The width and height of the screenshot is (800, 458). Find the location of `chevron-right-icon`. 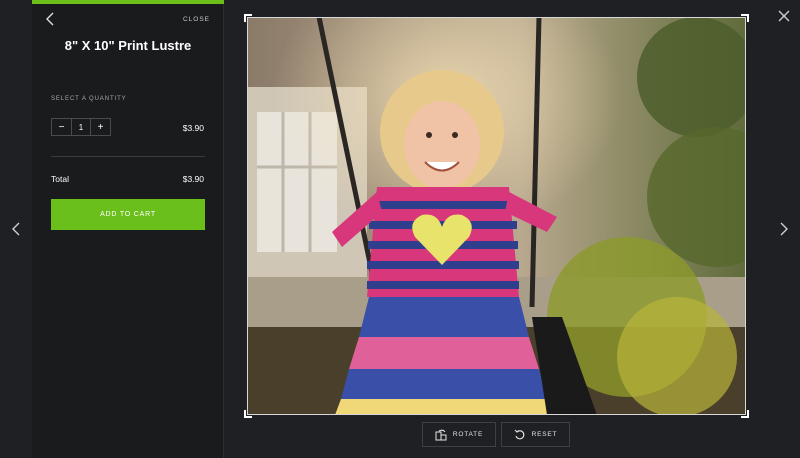

chevron-right-icon is located at coordinates (784, 229).